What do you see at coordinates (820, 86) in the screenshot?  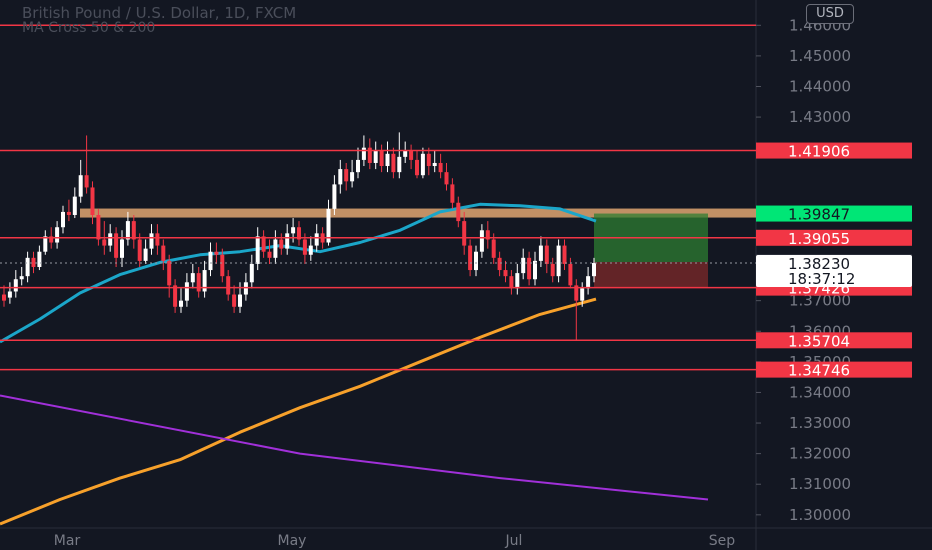 I see `price-tick-label: 1.44000` at bounding box center [820, 86].